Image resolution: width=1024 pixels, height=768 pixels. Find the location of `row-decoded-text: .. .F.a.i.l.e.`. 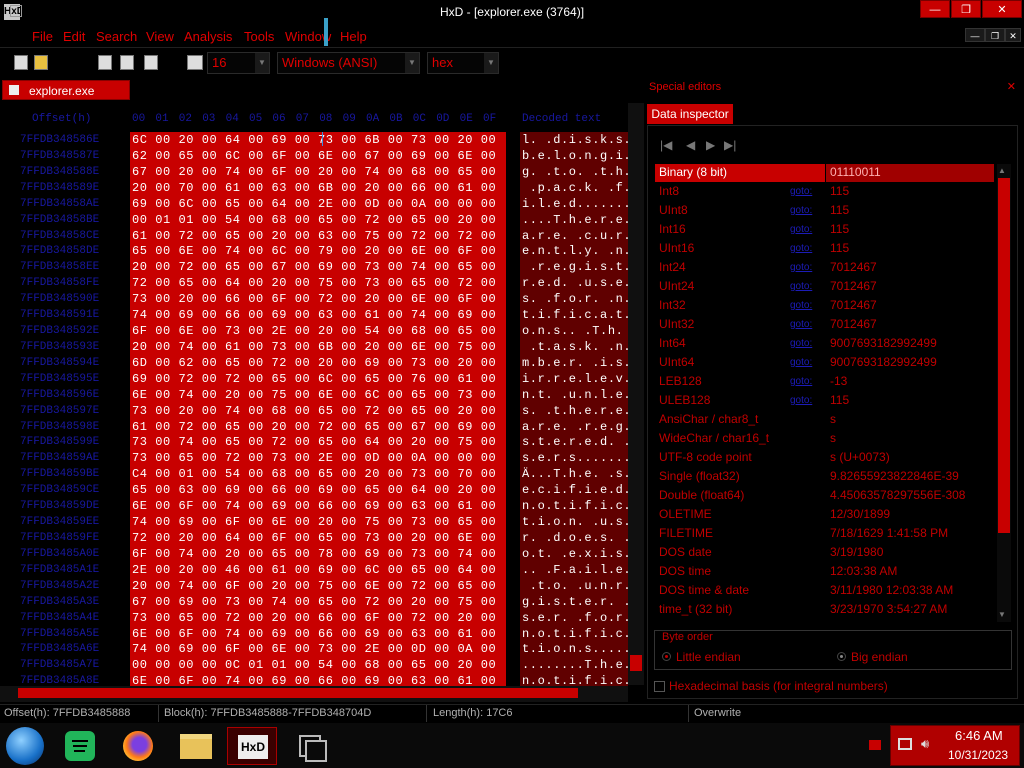

row-decoded-text: .. .F.a.i.l.e. is located at coordinates (575, 569).